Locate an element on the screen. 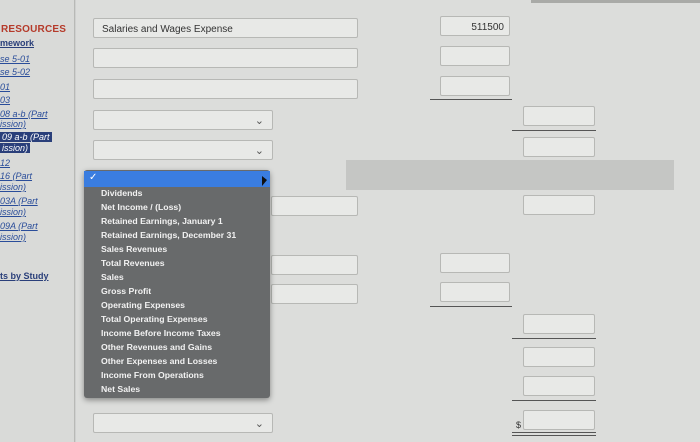  sidebar-item-results-by-study: ts by Study is located at coordinates (24, 276).